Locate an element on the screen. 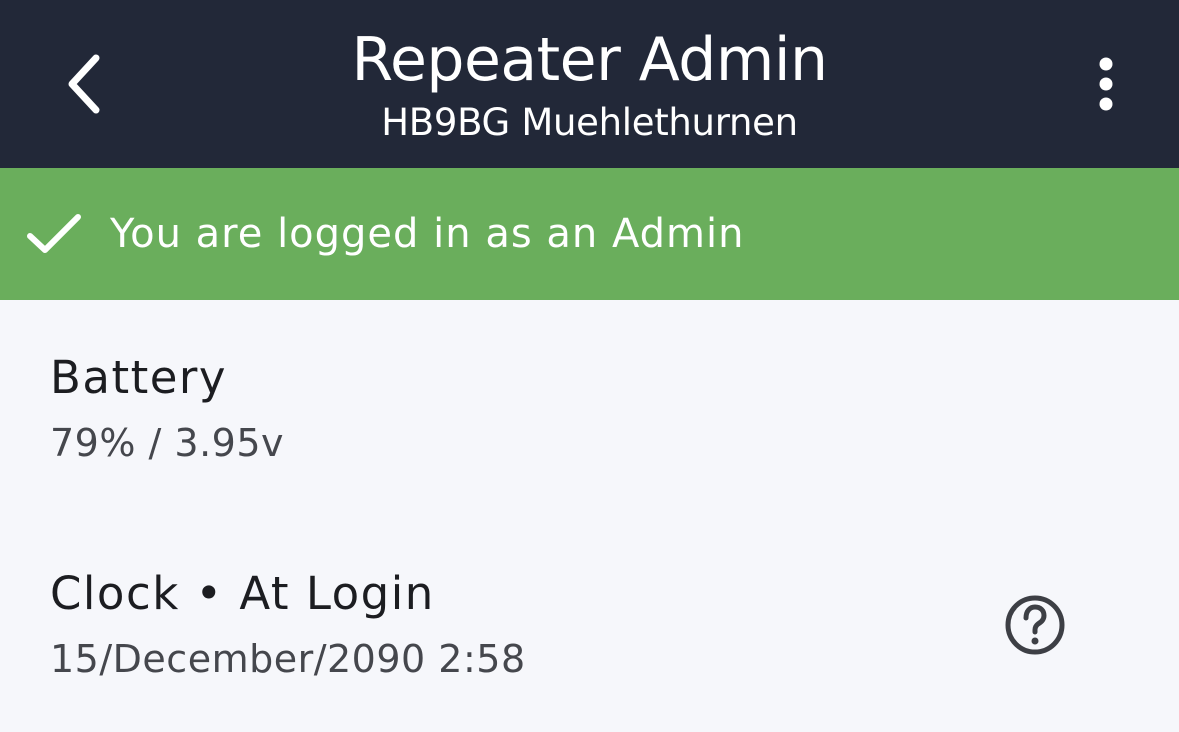 This screenshot has width=1179, height=732. title-block: Repeater Admin HB9BG Muehlethurnen is located at coordinates (589, 85).